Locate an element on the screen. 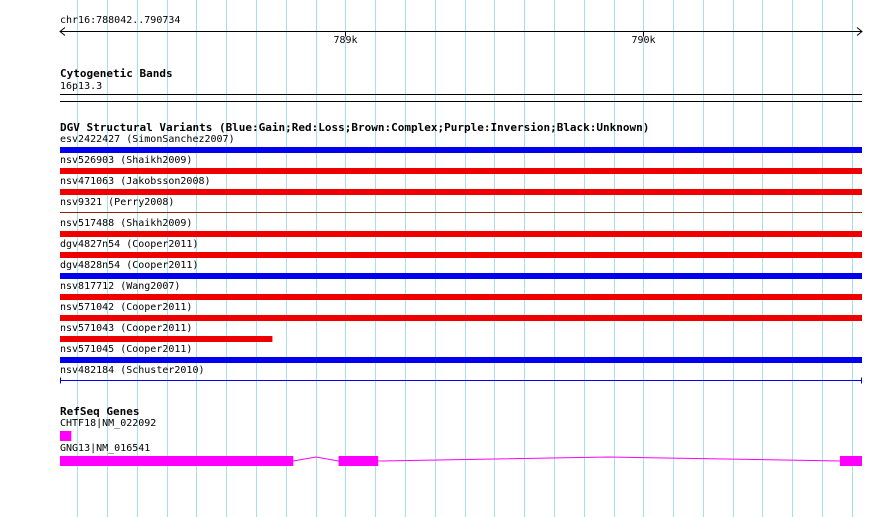 Image resolution: width=890 pixels, height=517 pixels. dgv-feature-label: nsv571043 (Cooper2011) is located at coordinates (126, 328).